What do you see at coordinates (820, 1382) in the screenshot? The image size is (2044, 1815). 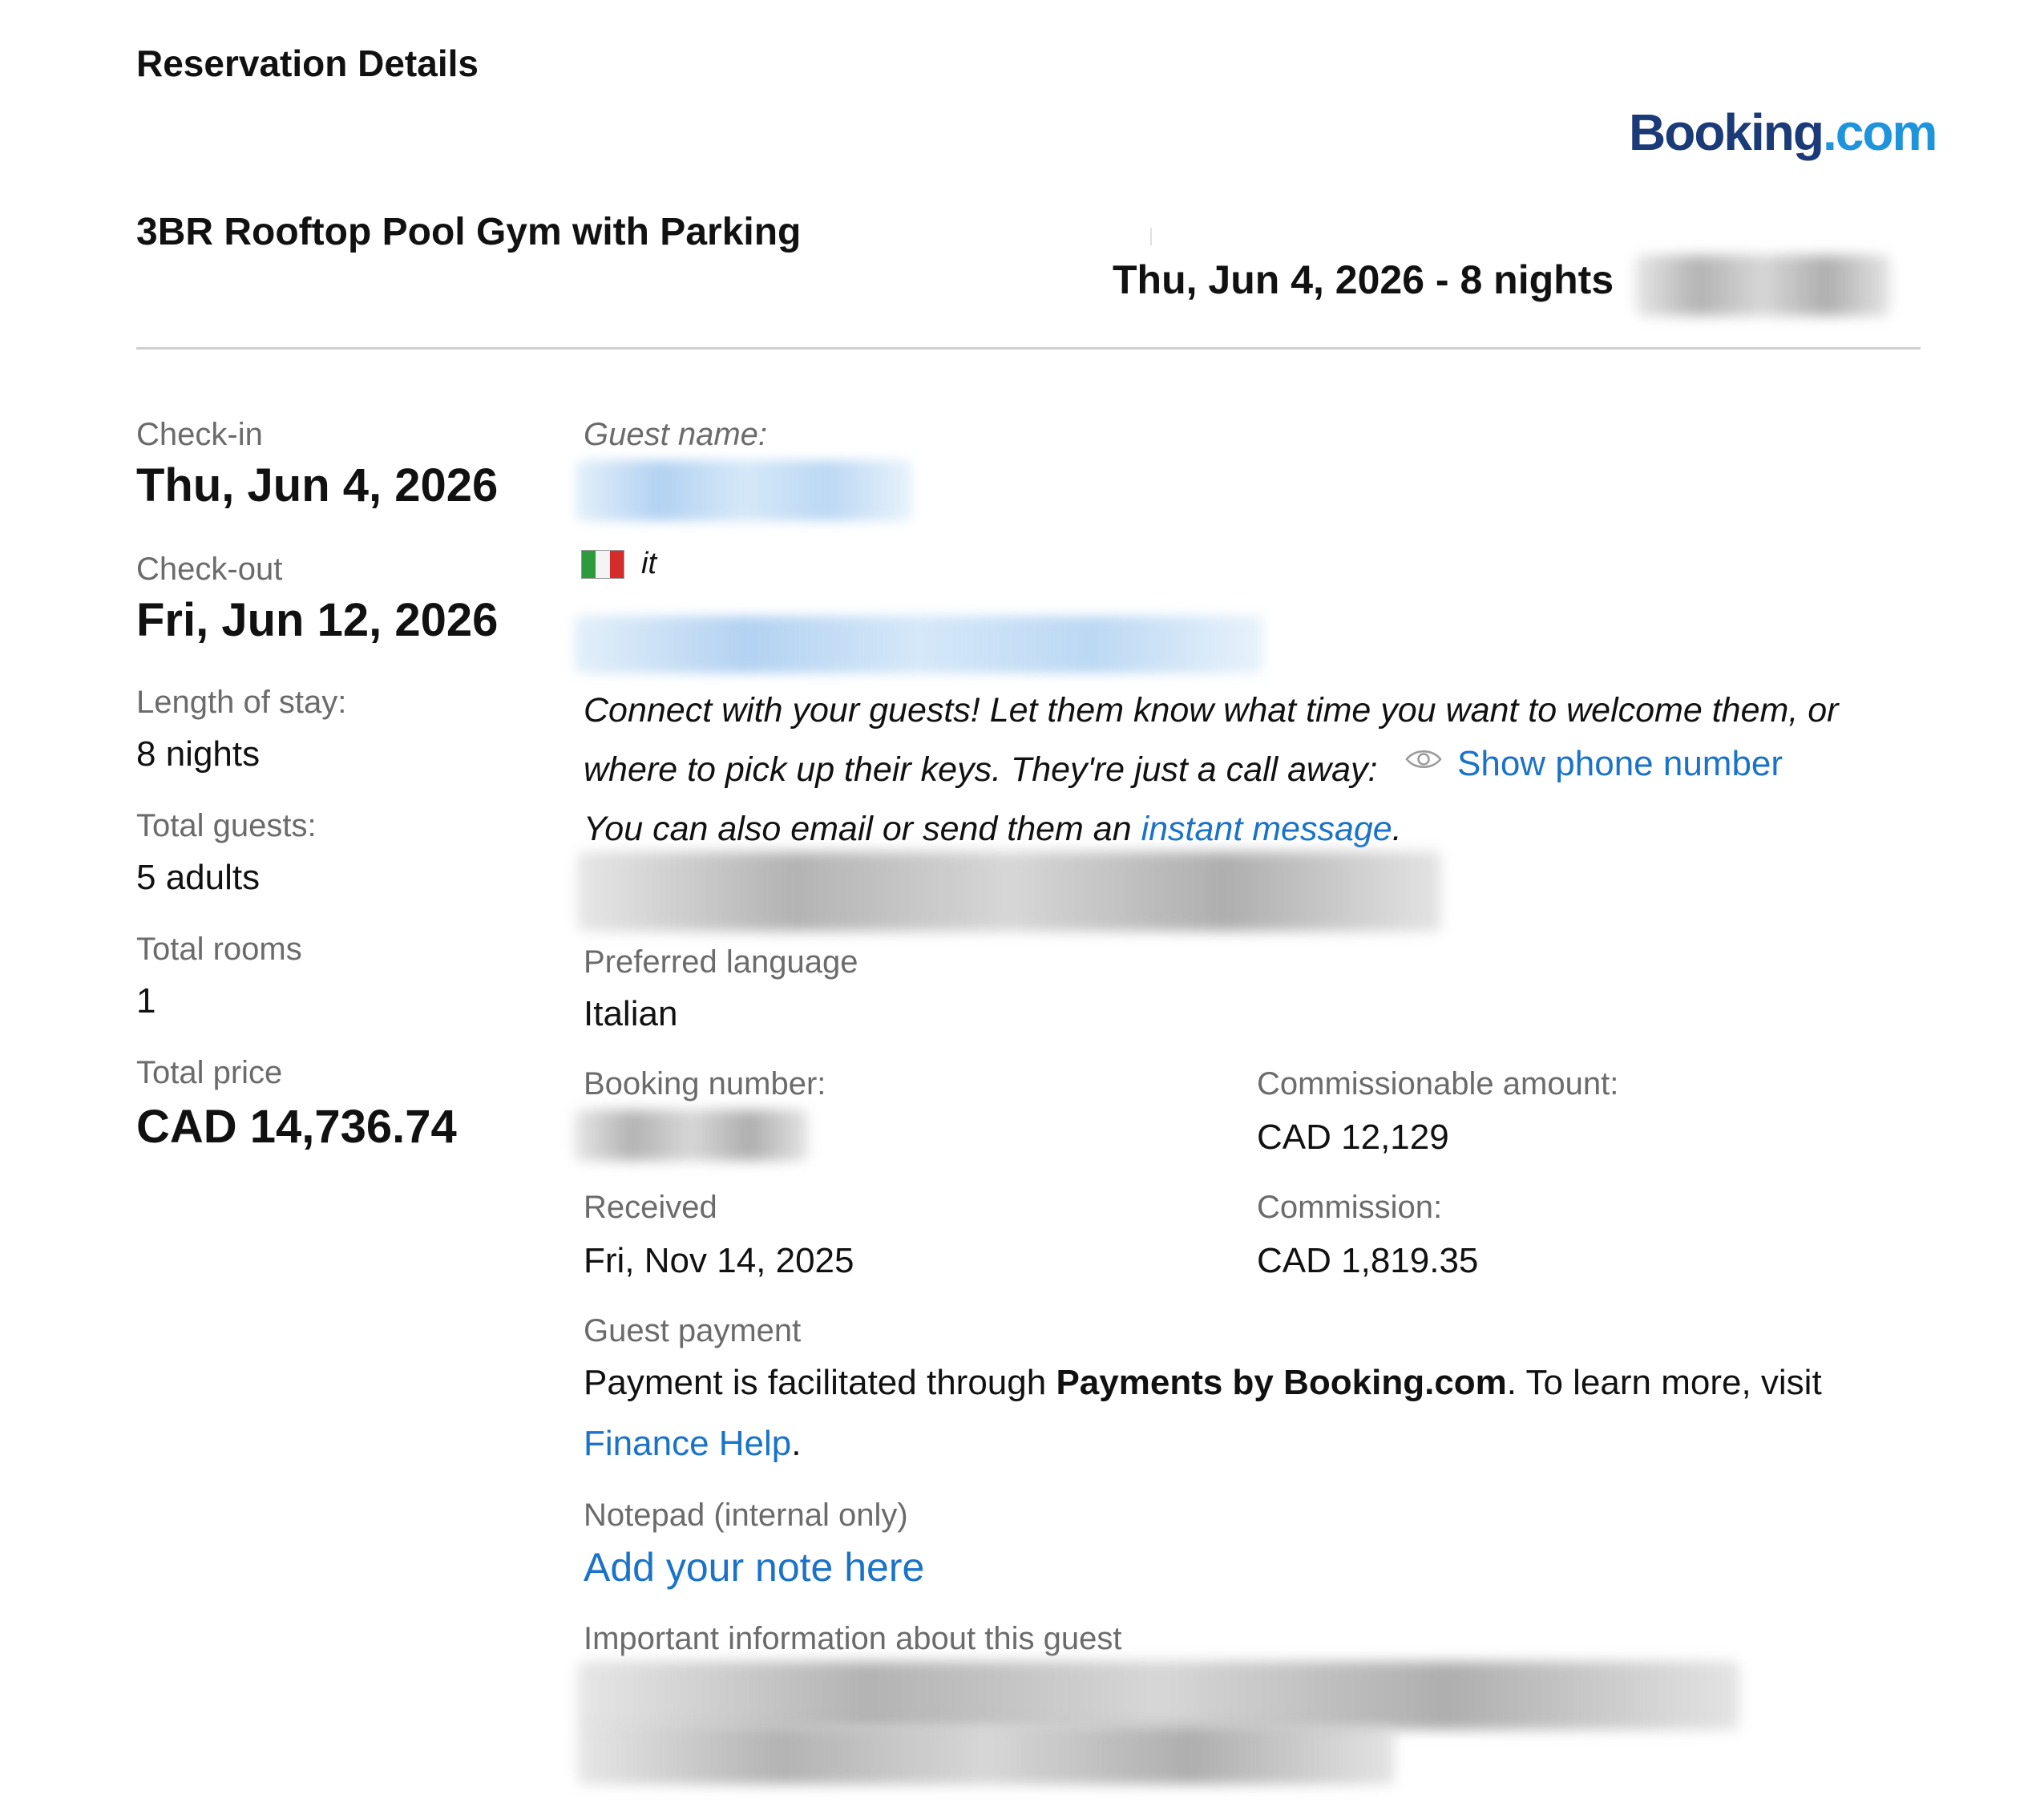 I see `payment-prefix: Payment is facilitated through` at bounding box center [820, 1382].